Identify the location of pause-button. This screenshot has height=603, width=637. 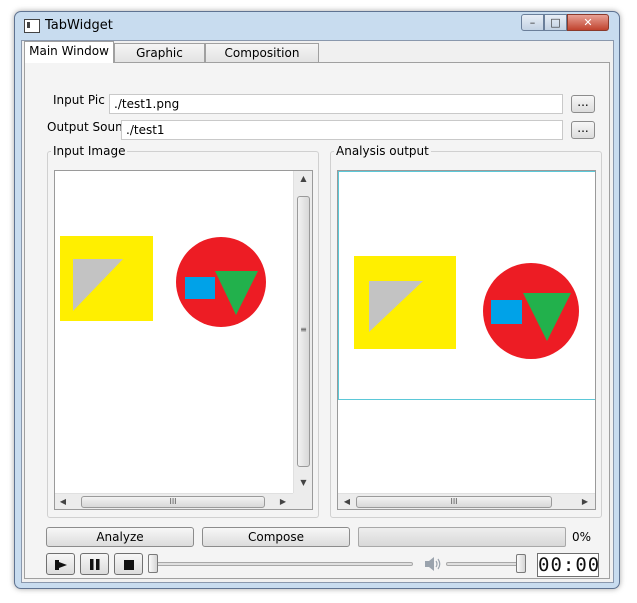
(94, 564).